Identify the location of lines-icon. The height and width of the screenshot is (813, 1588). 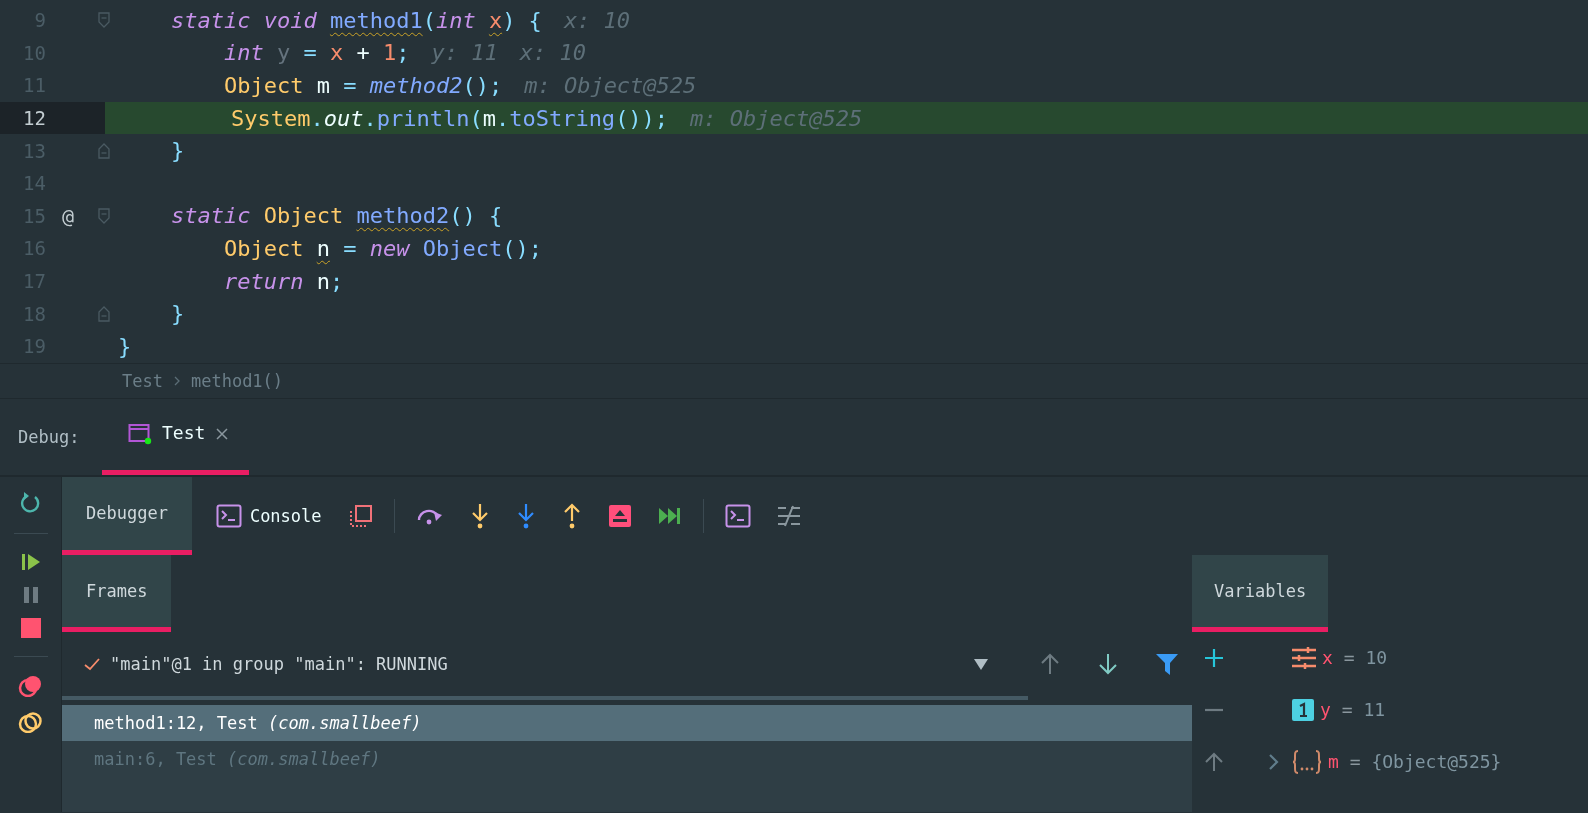
(788, 515).